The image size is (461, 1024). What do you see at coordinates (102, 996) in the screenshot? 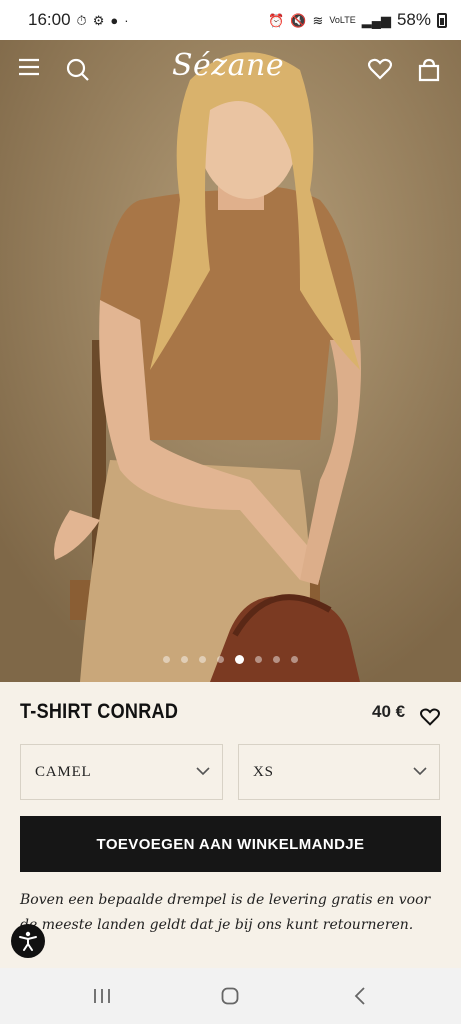
I see `recent-apps-icon` at bounding box center [102, 996].